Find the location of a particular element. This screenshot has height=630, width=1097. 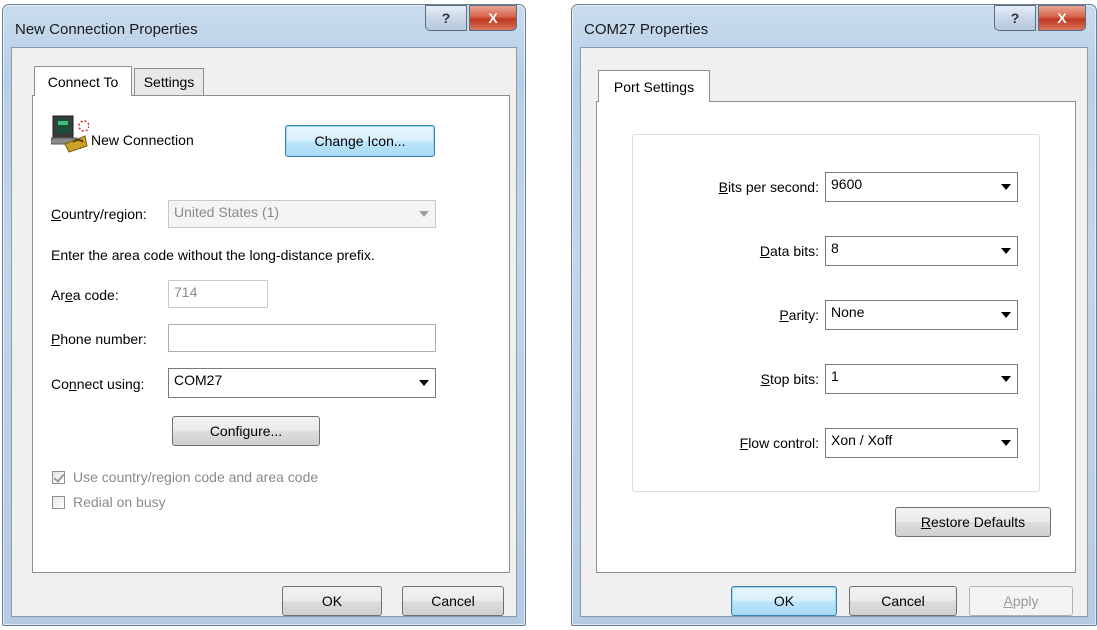

connect-using-select: COM27 is located at coordinates (302, 383).